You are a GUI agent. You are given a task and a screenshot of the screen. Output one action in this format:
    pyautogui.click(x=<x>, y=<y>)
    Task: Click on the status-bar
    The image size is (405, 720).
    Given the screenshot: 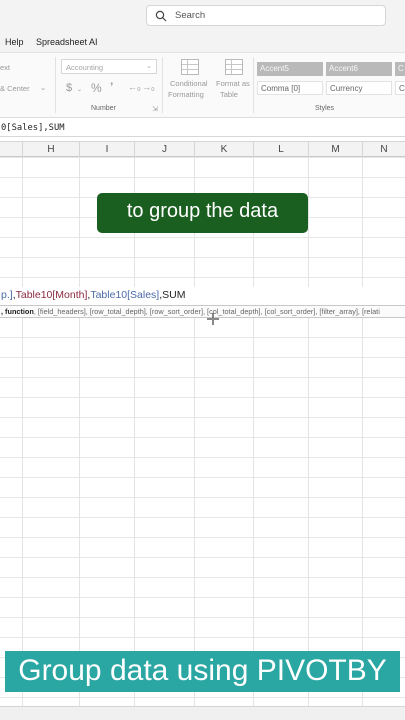 What is the action you would take?
    pyautogui.click(x=202, y=713)
    